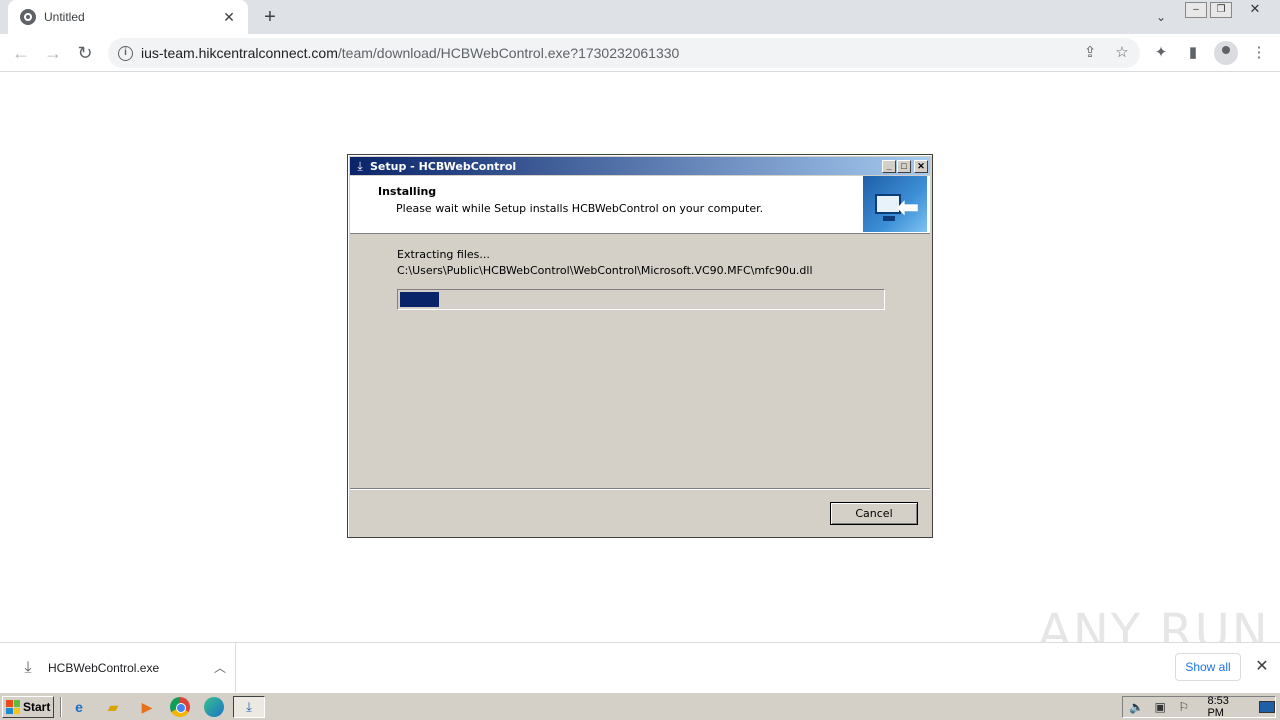  I want to click on browser-tab: Untitled ✕, so click(128, 17).